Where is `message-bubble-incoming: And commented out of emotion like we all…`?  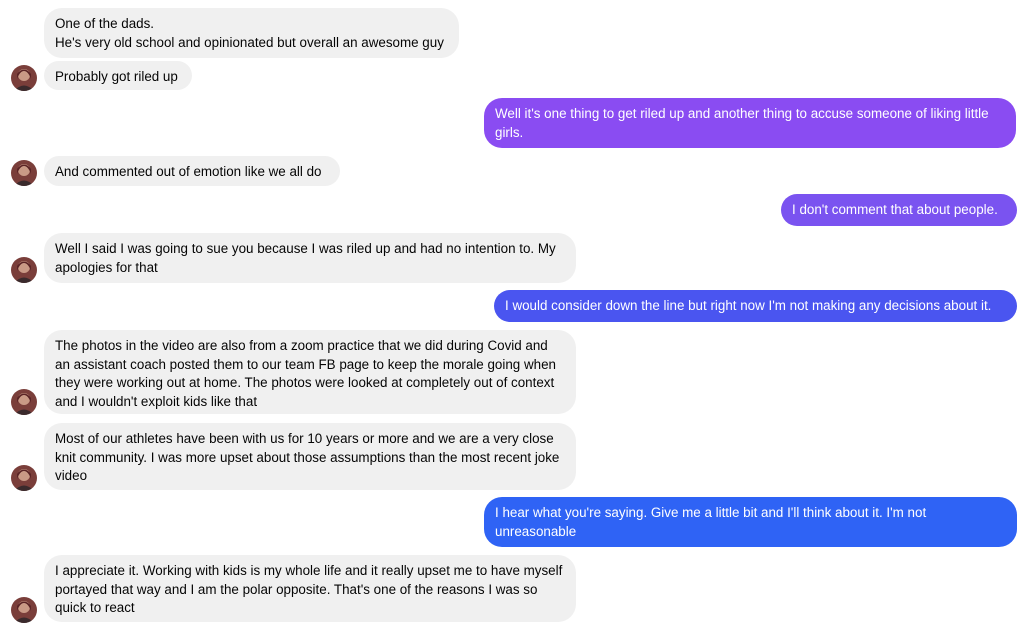 message-bubble-incoming: And commented out of emotion like we all… is located at coordinates (192, 171).